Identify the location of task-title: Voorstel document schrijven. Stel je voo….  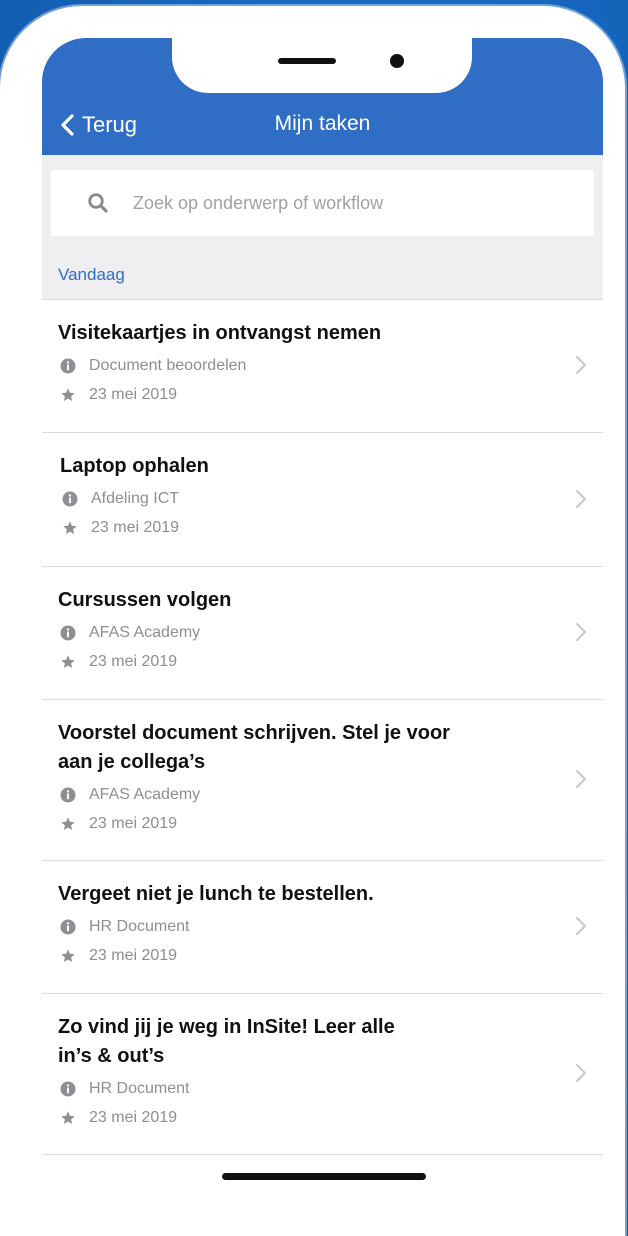
(254, 733).